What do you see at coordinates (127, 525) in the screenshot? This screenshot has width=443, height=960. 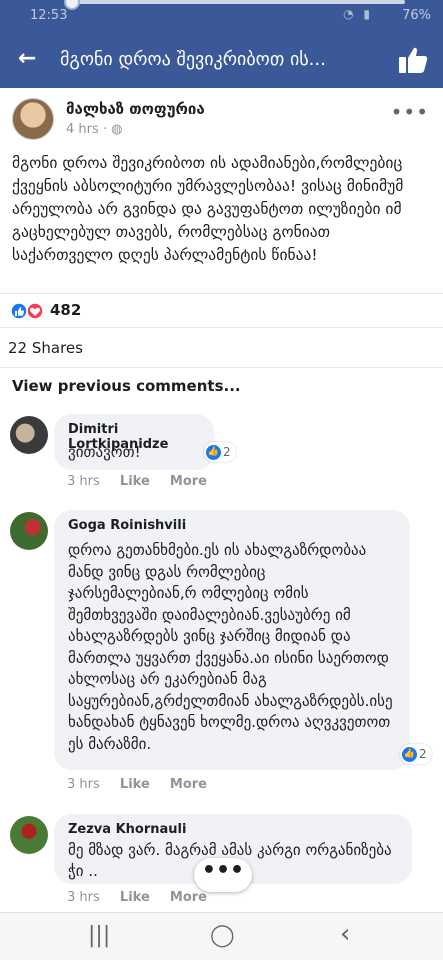 I see `commenter-name: Goga Roinishvili` at bounding box center [127, 525].